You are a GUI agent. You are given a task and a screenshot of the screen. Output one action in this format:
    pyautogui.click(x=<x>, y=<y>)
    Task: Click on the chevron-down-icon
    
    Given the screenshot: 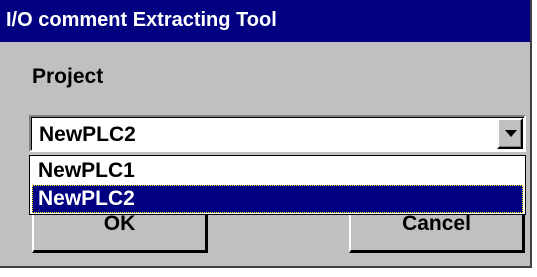 What is the action you would take?
    pyautogui.click(x=511, y=133)
    